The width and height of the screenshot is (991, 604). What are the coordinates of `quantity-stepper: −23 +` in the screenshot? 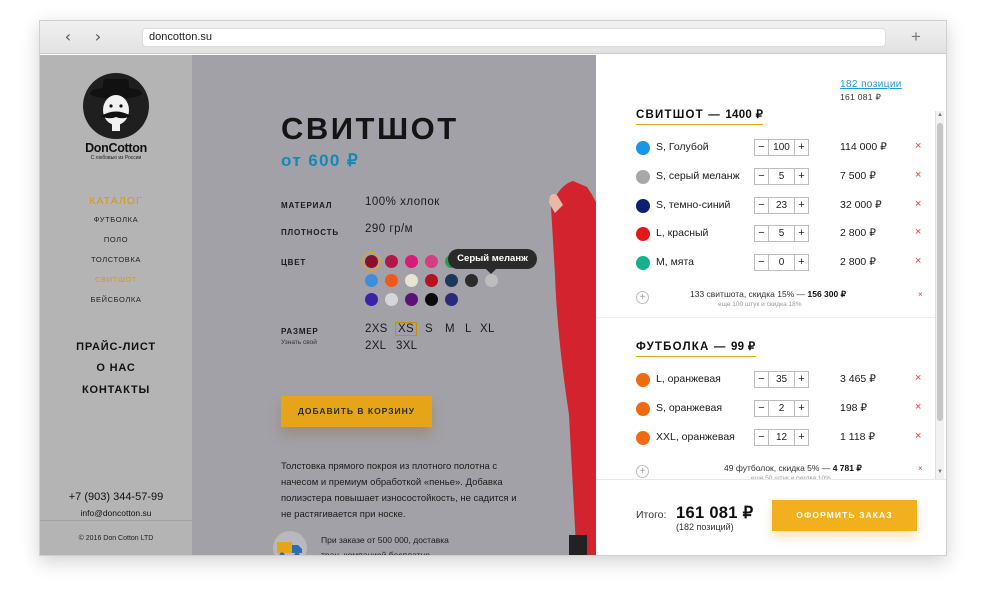 It's located at (781, 205).